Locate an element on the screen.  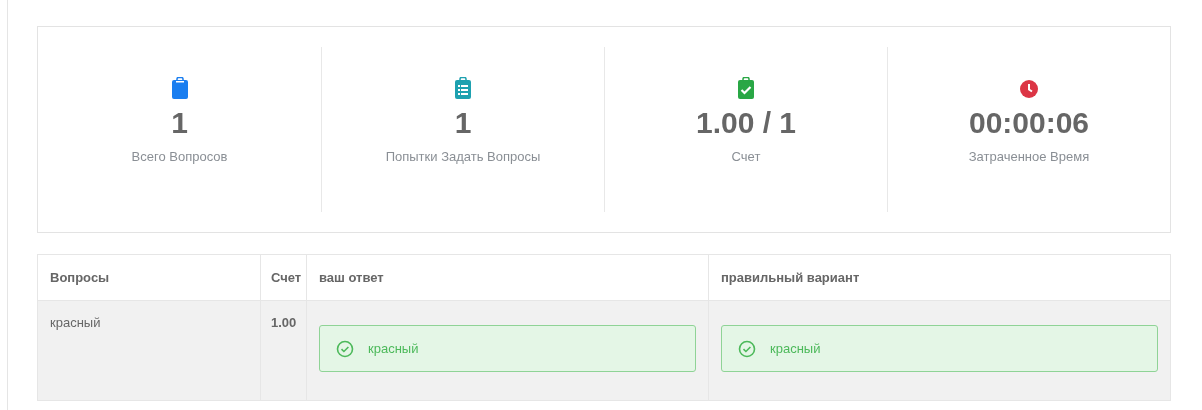
table-cell: 1.00 is located at coordinates (283, 350).